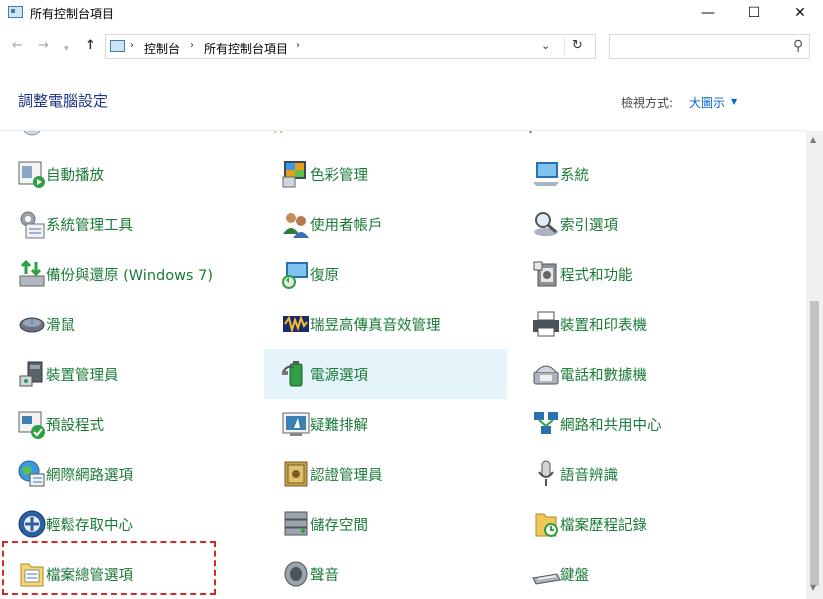 The height and width of the screenshot is (599, 823). Describe the element at coordinates (707, 102) in the screenshot. I see `view-by-dropdown: 大圖示` at that location.